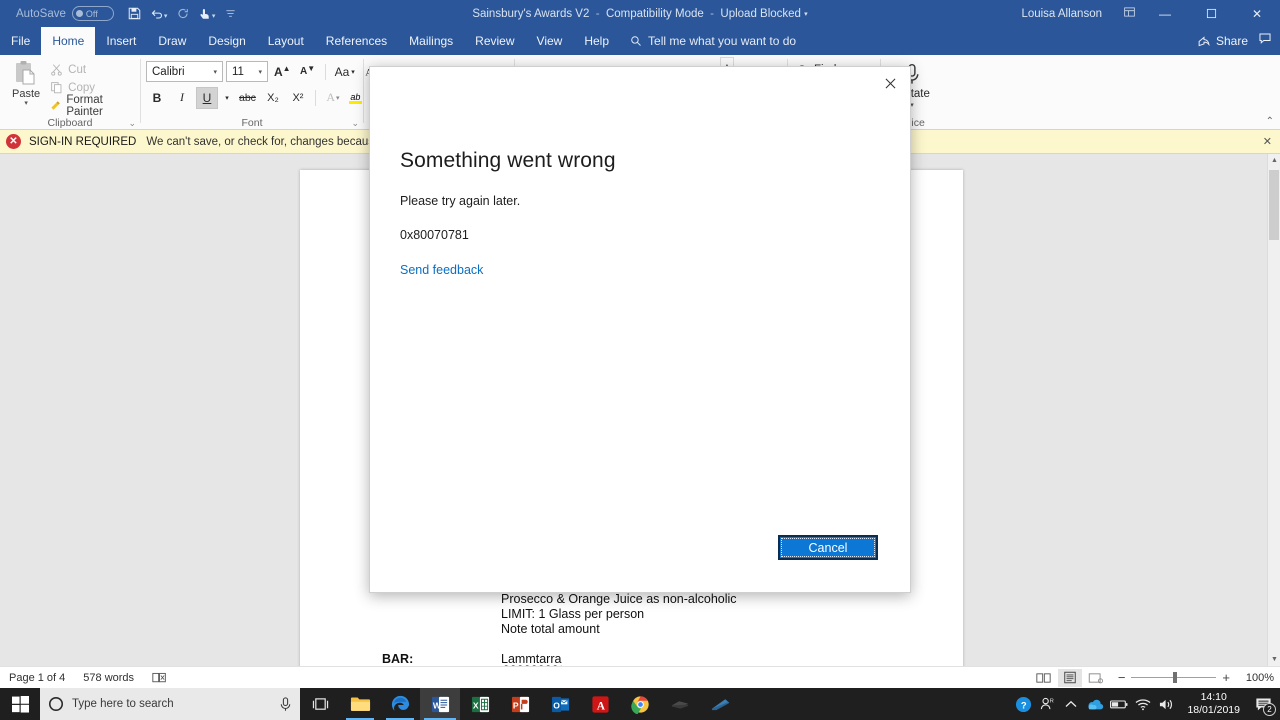 This screenshot has width=1280, height=720. What do you see at coordinates (182, 98) in the screenshot?
I see `italic-button: I` at bounding box center [182, 98].